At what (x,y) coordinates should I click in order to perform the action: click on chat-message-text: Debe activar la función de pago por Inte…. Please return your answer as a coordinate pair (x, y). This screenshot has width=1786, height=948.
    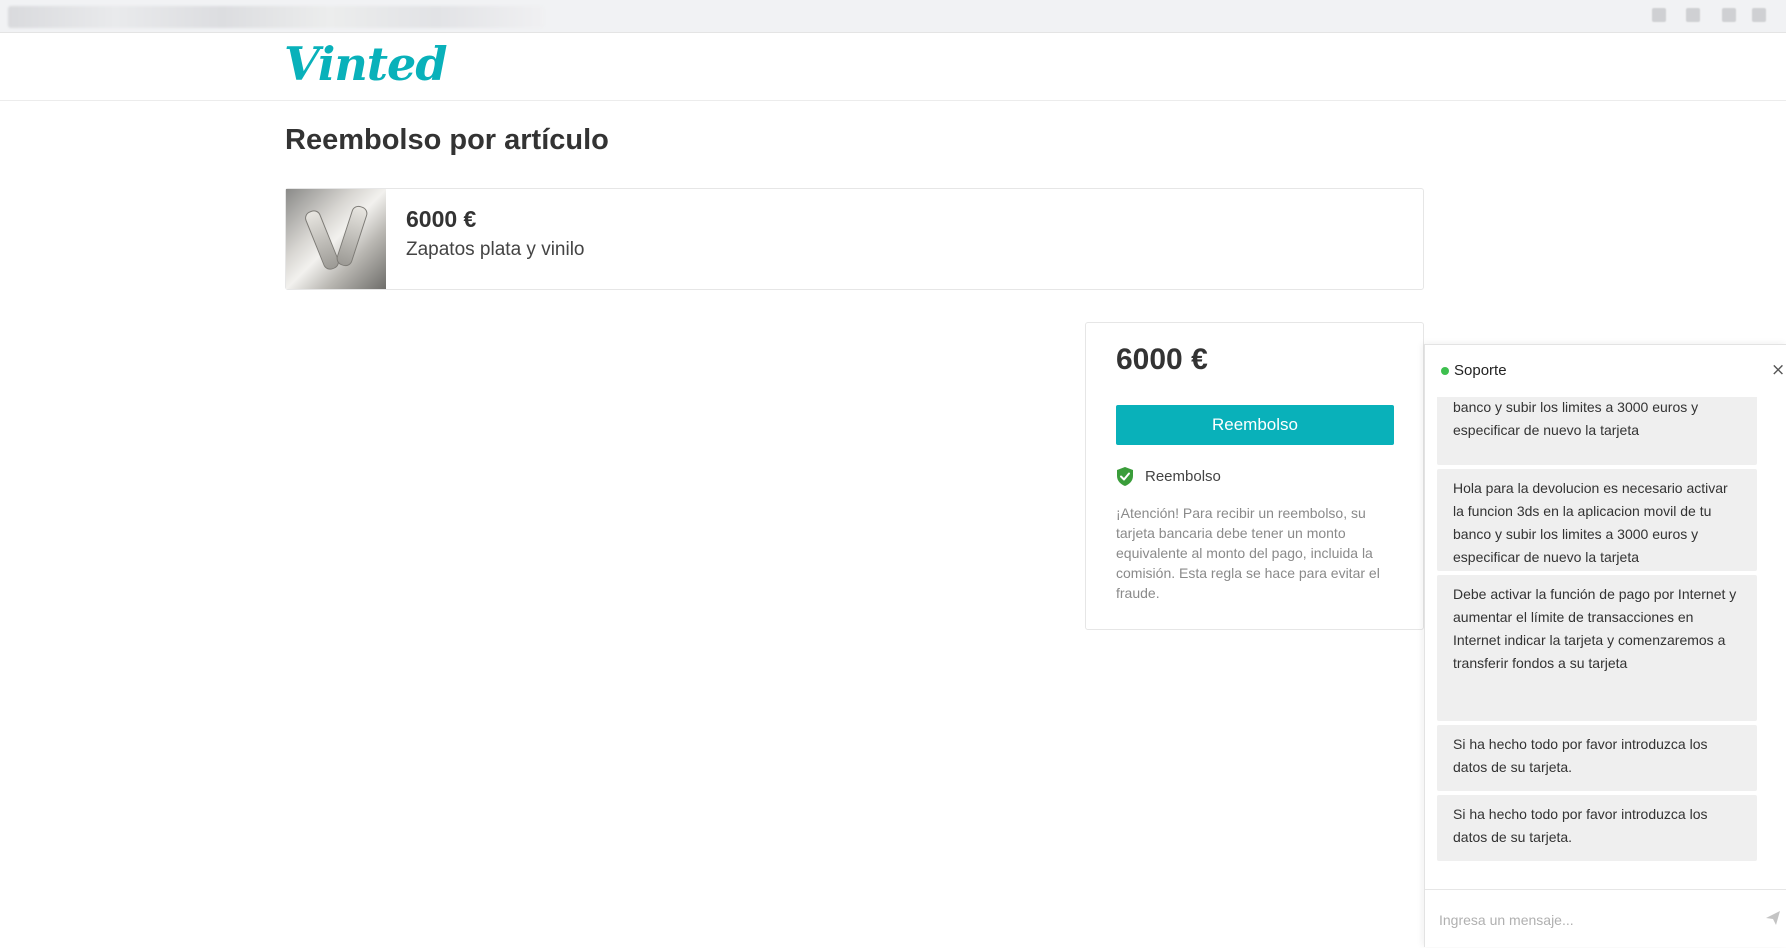
    Looking at the image, I should click on (1595, 628).